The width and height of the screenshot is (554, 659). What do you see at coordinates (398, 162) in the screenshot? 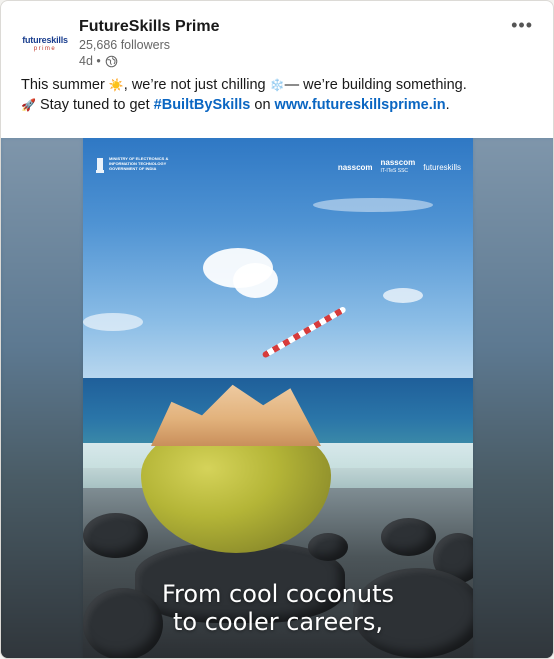
I see `nasscom-ssc-name: nasscom` at bounding box center [398, 162].